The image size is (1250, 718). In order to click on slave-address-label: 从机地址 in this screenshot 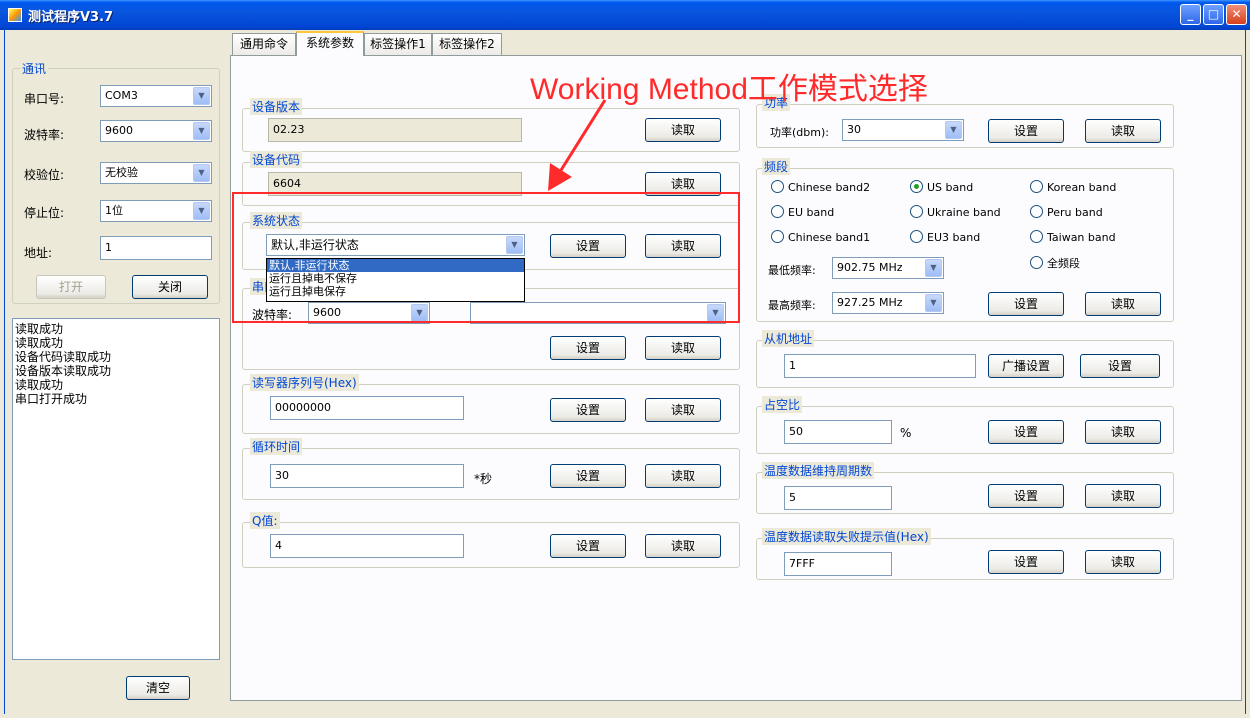, I will do `click(788, 338)`.